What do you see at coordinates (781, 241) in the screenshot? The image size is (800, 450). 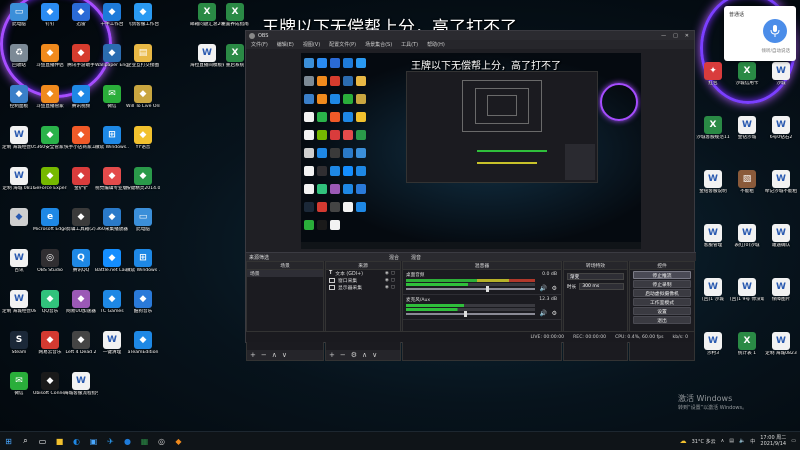 I see `desktop-icon: W 遭遇确认` at bounding box center [781, 241].